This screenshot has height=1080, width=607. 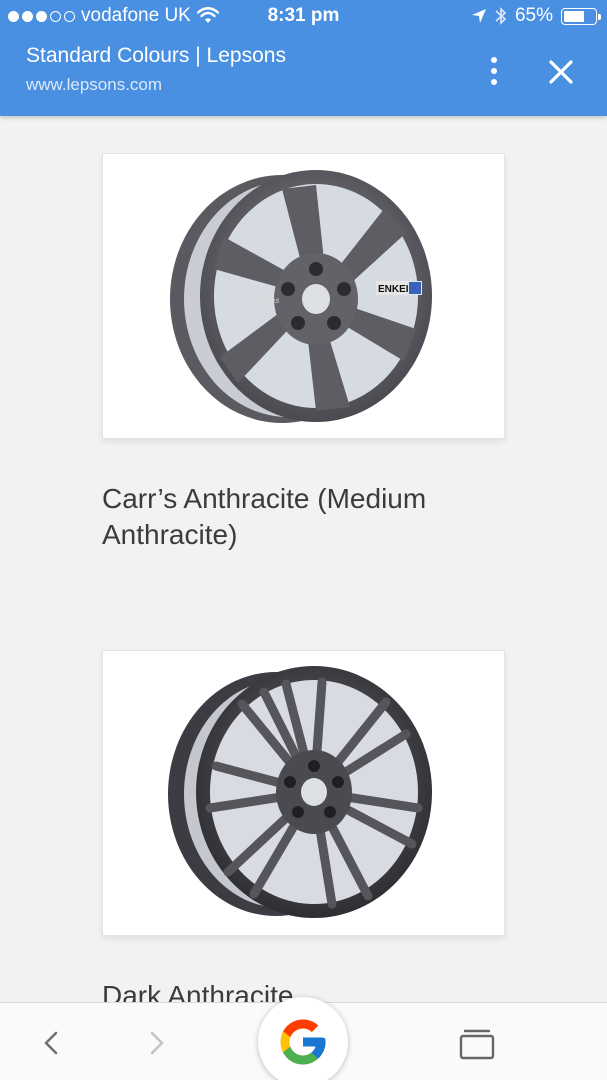 What do you see at coordinates (303, 1042) in the screenshot?
I see `google-g-icon` at bounding box center [303, 1042].